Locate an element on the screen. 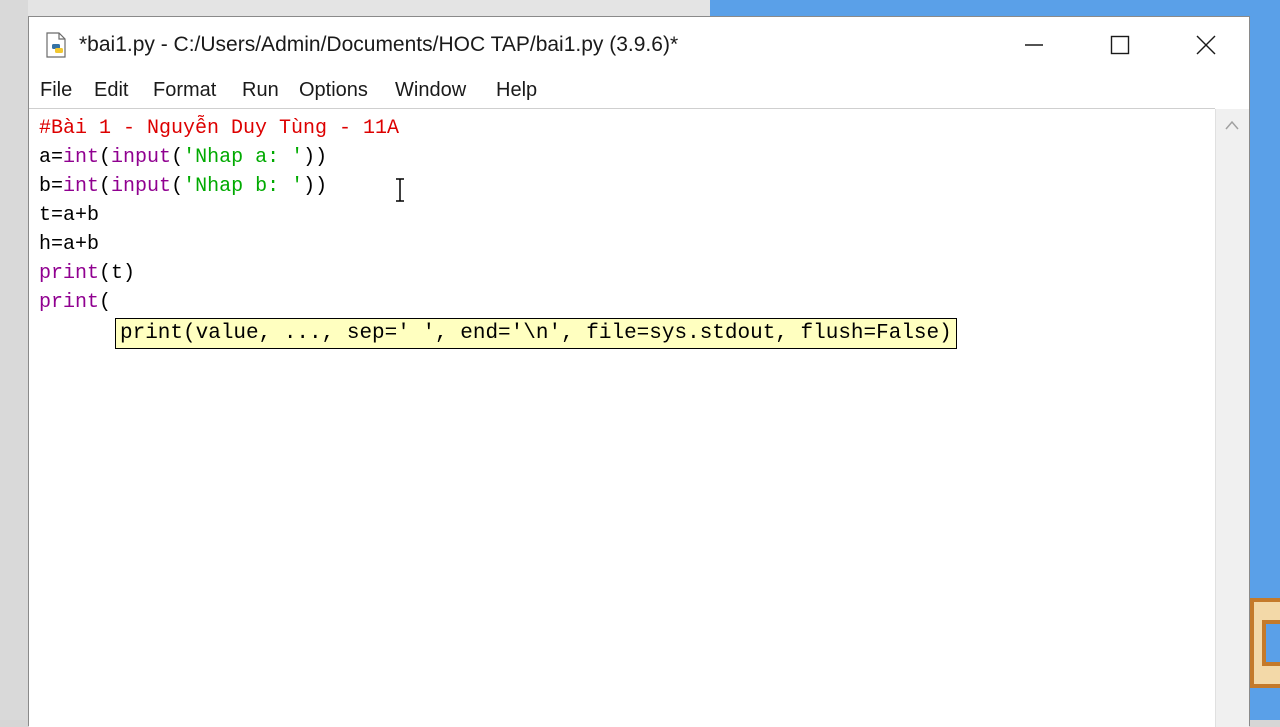 The width and height of the screenshot is (1280, 727). desktop-background-left is located at coordinates (14, 360).